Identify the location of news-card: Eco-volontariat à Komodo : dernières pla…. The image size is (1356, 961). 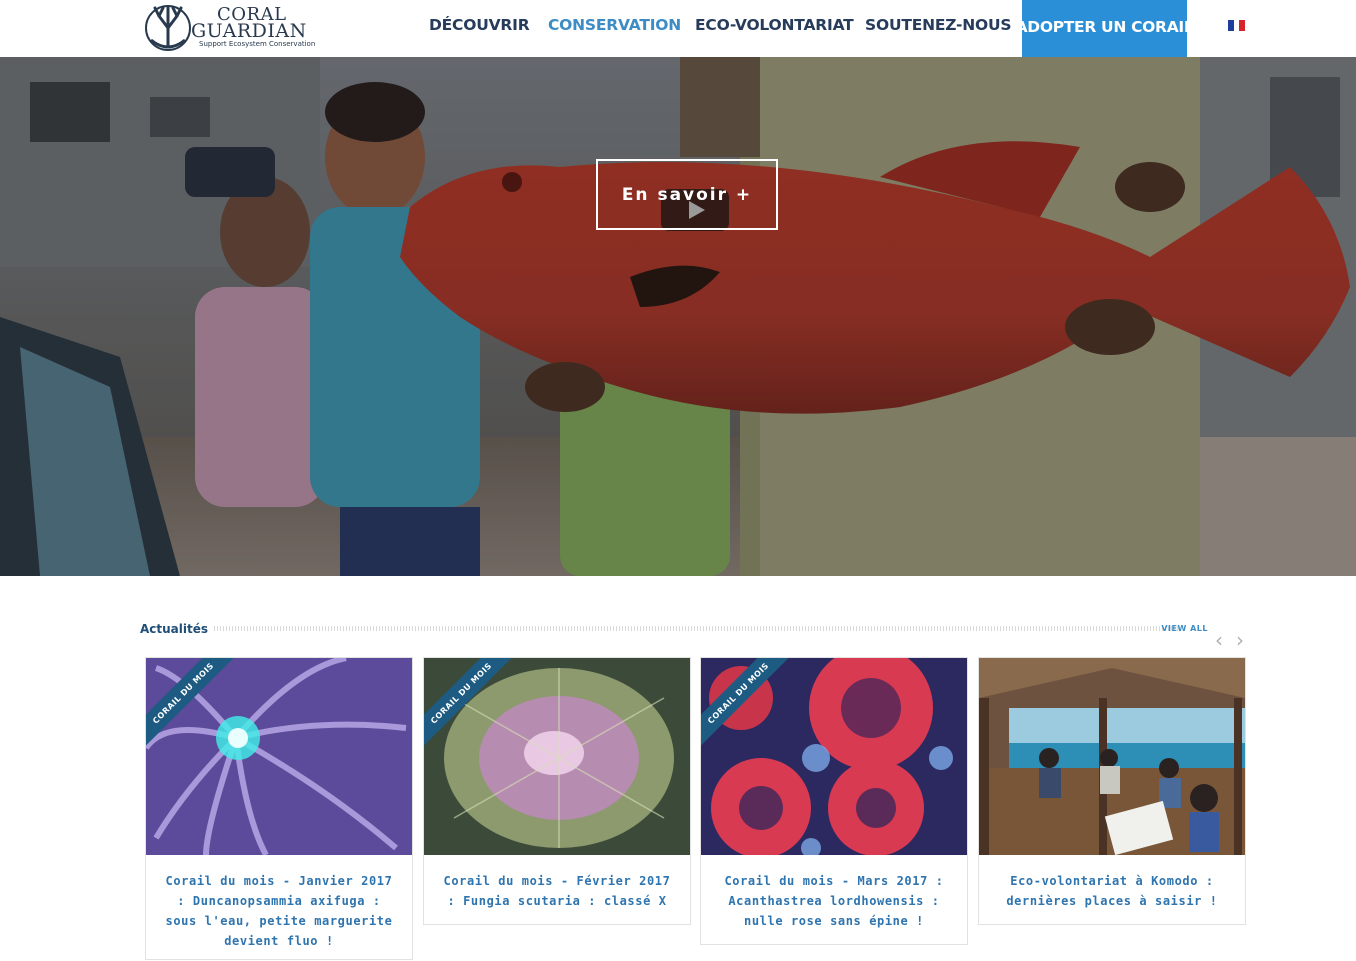
(1112, 791).